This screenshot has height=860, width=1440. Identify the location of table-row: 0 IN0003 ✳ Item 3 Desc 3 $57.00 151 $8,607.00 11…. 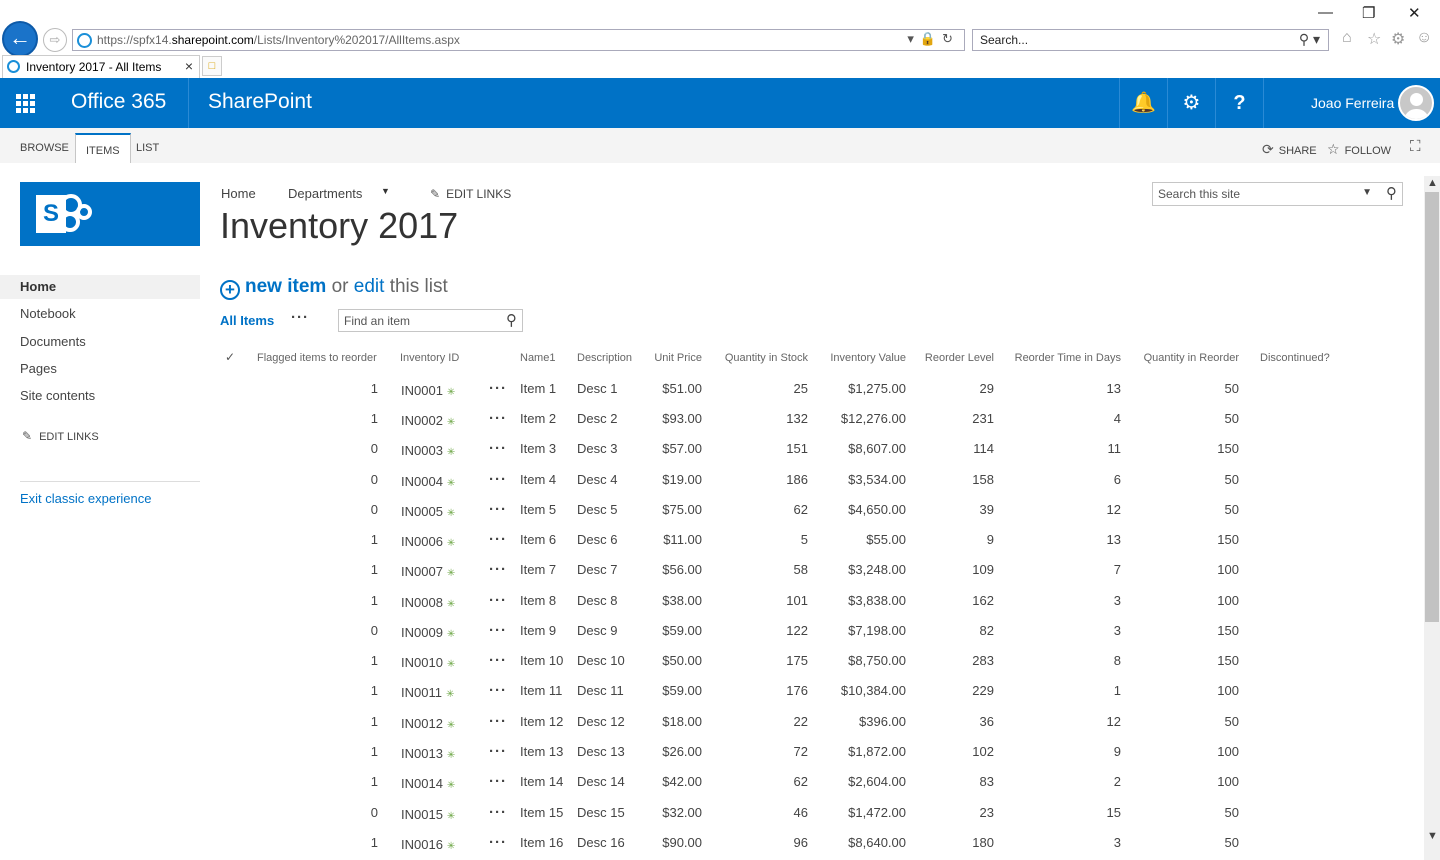
(820, 455).